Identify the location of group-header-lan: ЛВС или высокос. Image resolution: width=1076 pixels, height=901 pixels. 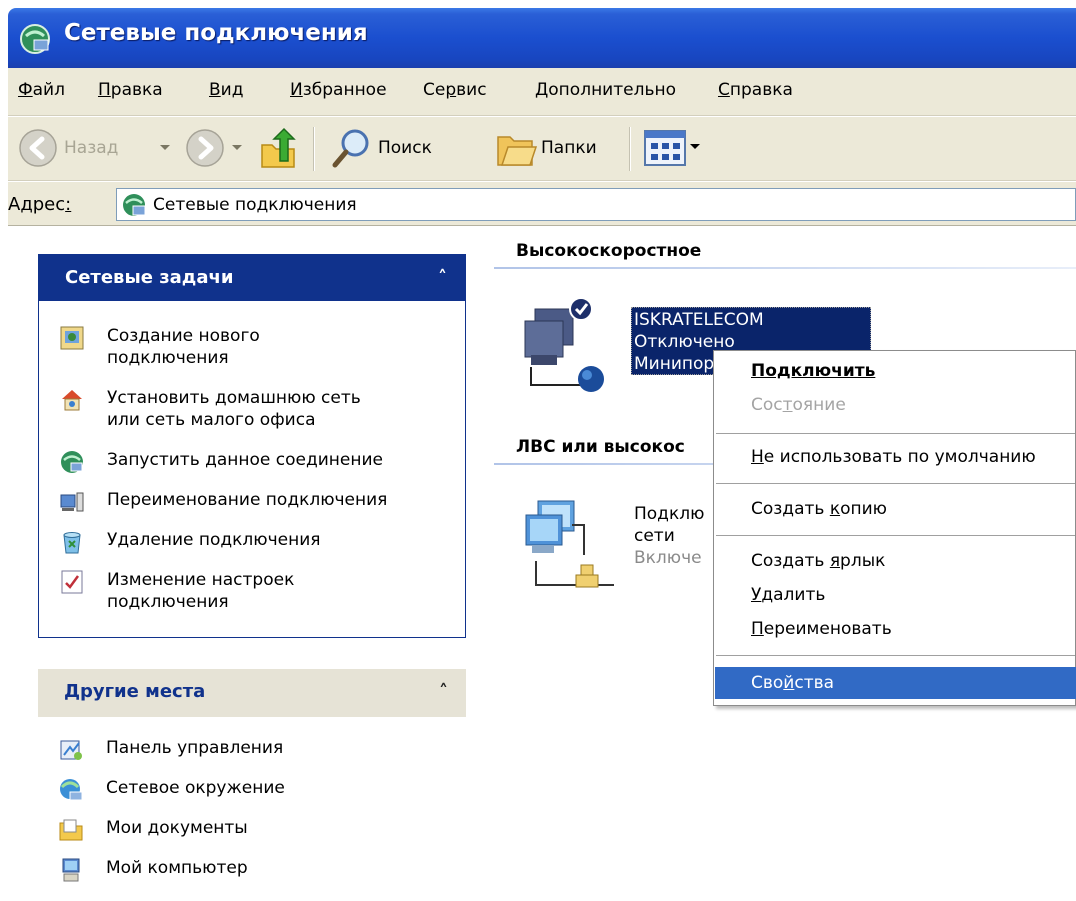
(600, 447).